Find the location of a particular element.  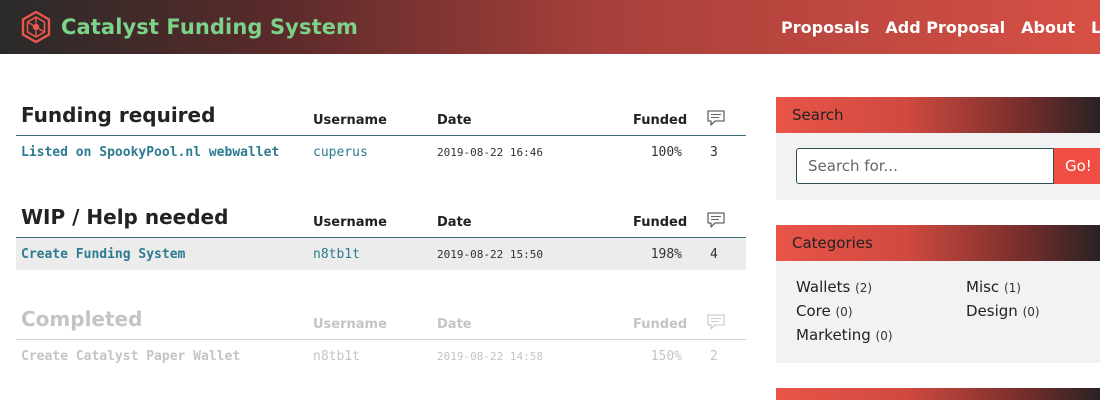

category-name: Misc is located at coordinates (982, 287).